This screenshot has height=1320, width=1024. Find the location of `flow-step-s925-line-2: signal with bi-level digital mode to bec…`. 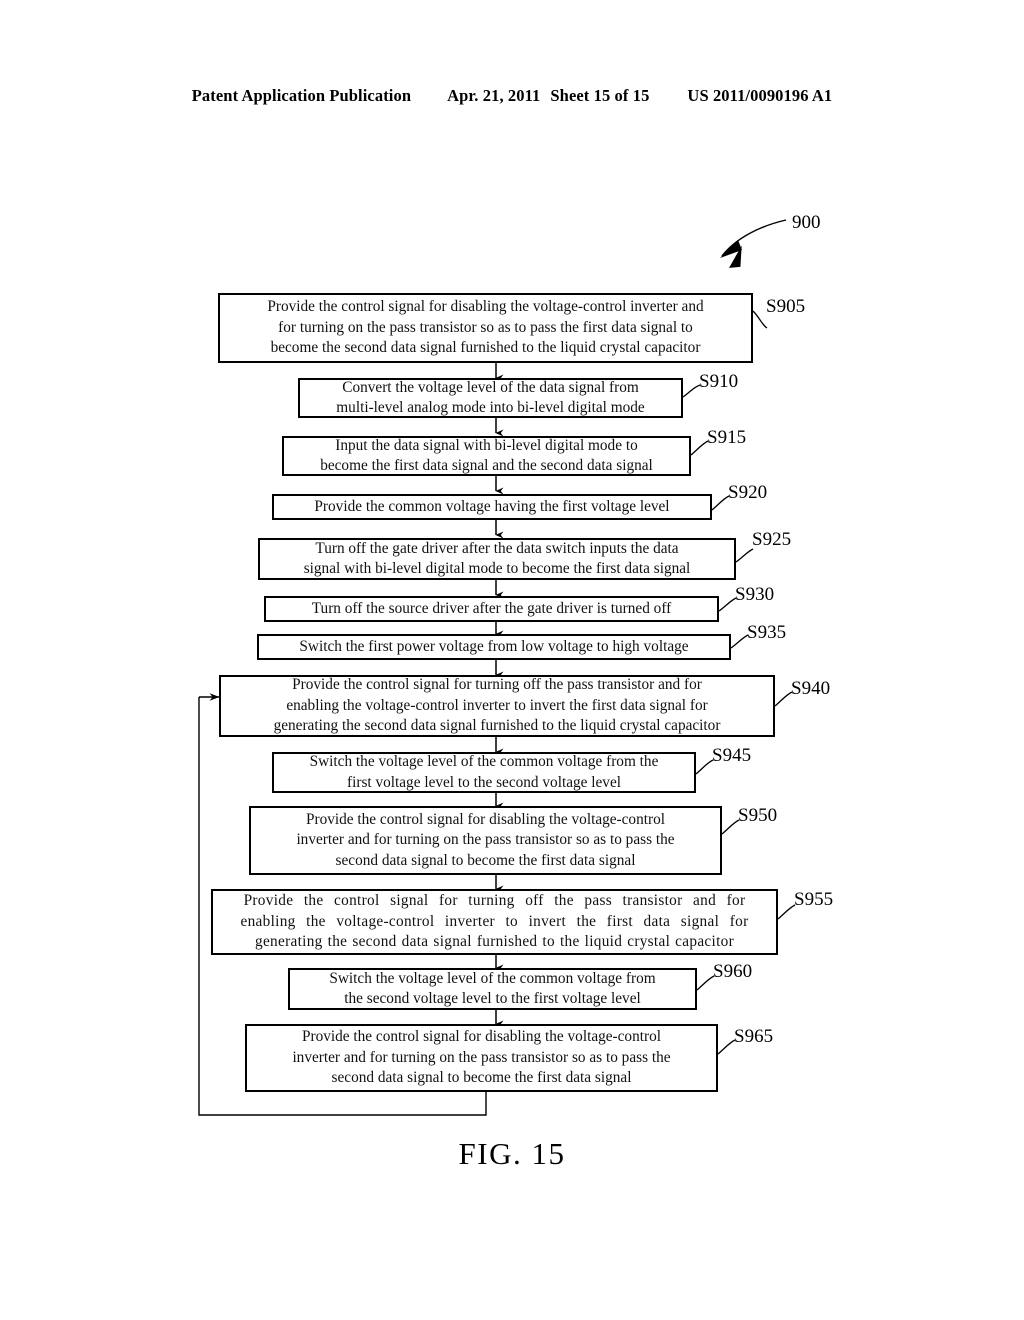

flow-step-s925-line-2: signal with bi-level digital mode to bec… is located at coordinates (497, 568).